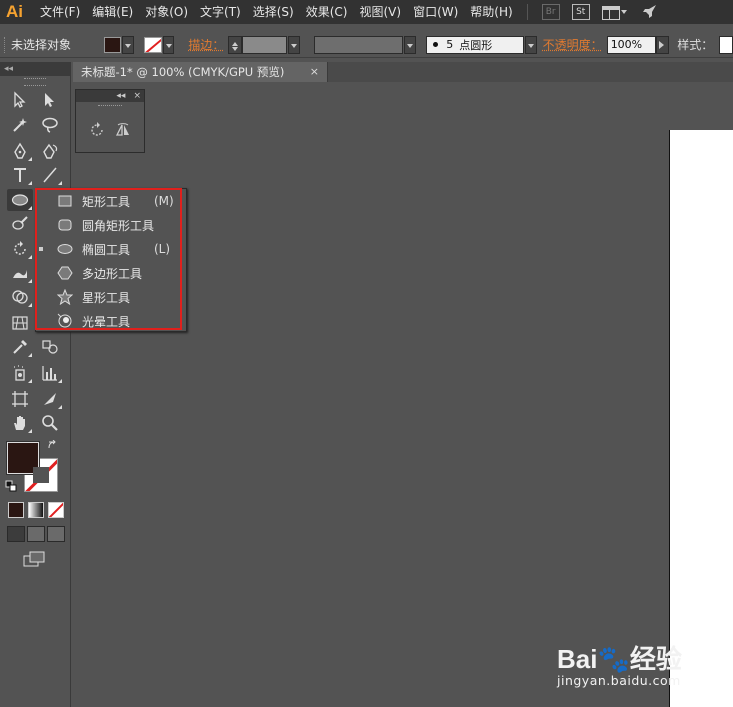  Describe the element at coordinates (273, 12) in the screenshot. I see `menu-select: 选择(S)` at that location.